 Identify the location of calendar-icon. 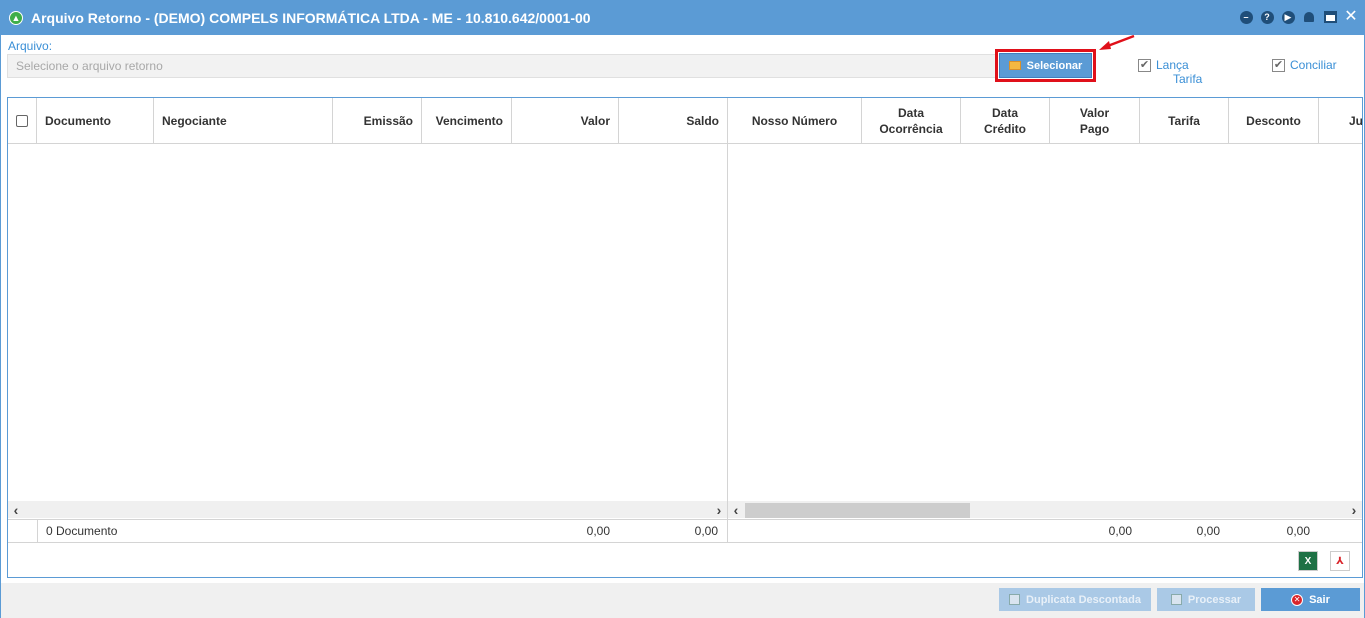
(1330, 17).